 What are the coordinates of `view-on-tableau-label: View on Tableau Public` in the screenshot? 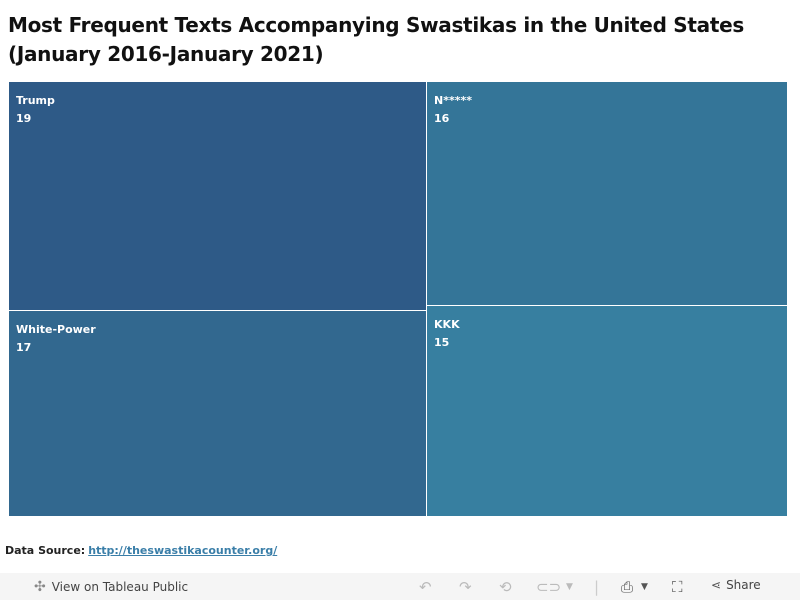 It's located at (120, 587).